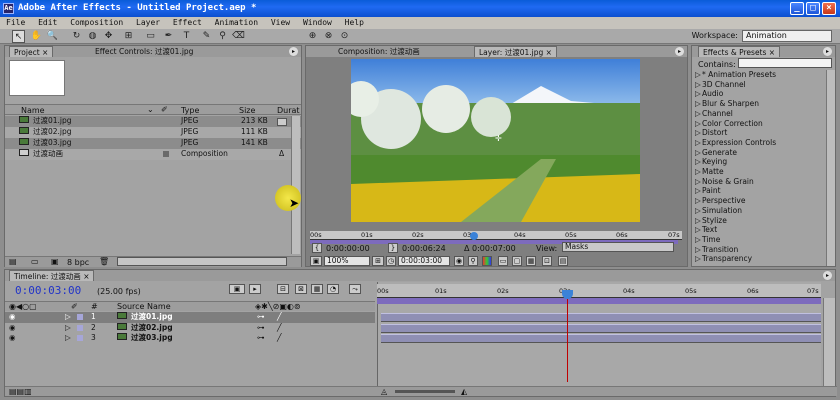 This screenshot has width=840, height=400. Describe the element at coordinates (190, 328) in the screenshot. I see `layer-row: ◉ ▷ 2 过渡02.jpg ⊶ ╱` at that location.